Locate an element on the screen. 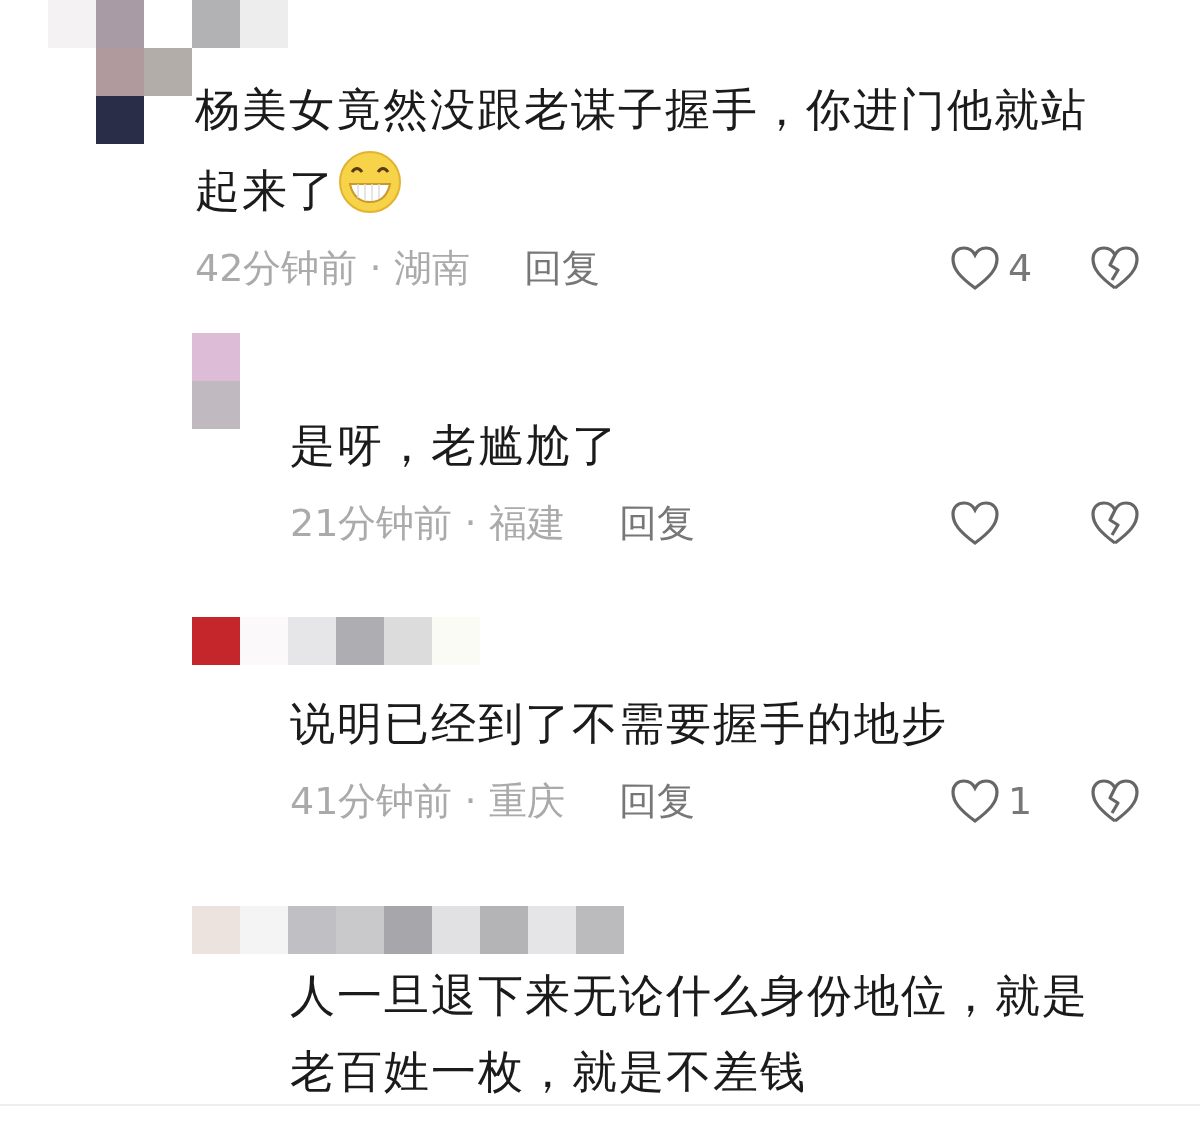  comment-time-location: 42分钟前 · 湖南 is located at coordinates (332, 268).